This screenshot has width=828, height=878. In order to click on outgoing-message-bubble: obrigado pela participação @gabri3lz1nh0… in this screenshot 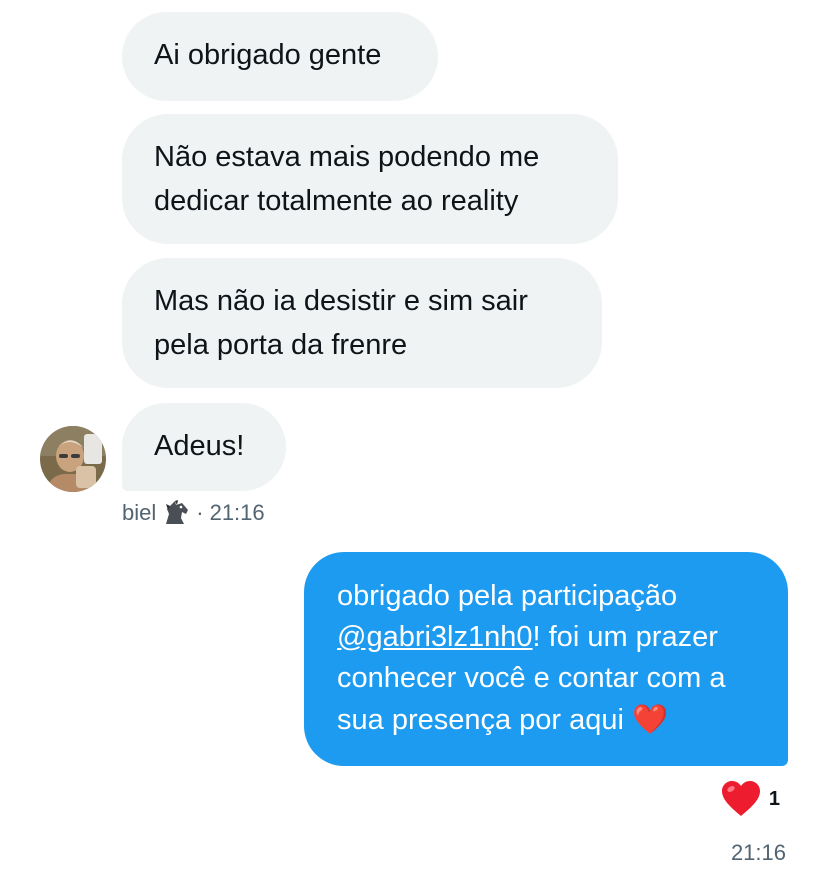, I will do `click(546, 659)`.